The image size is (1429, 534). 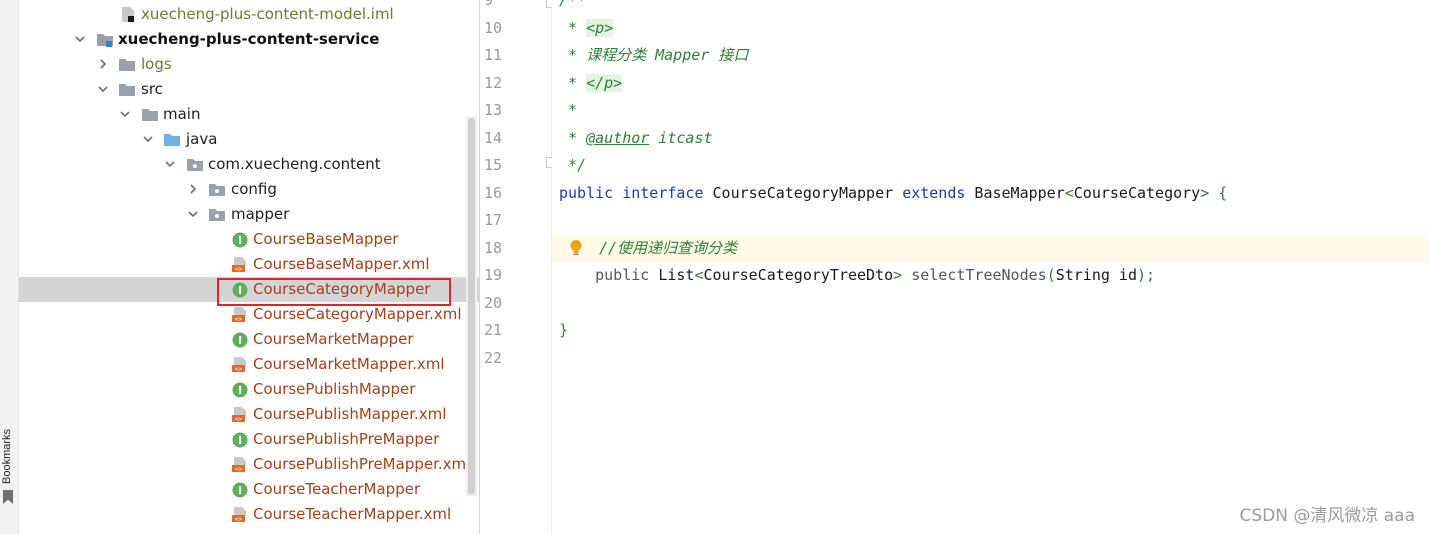 I want to click on code-line-14: * @author itcast, so click(x=636, y=138).